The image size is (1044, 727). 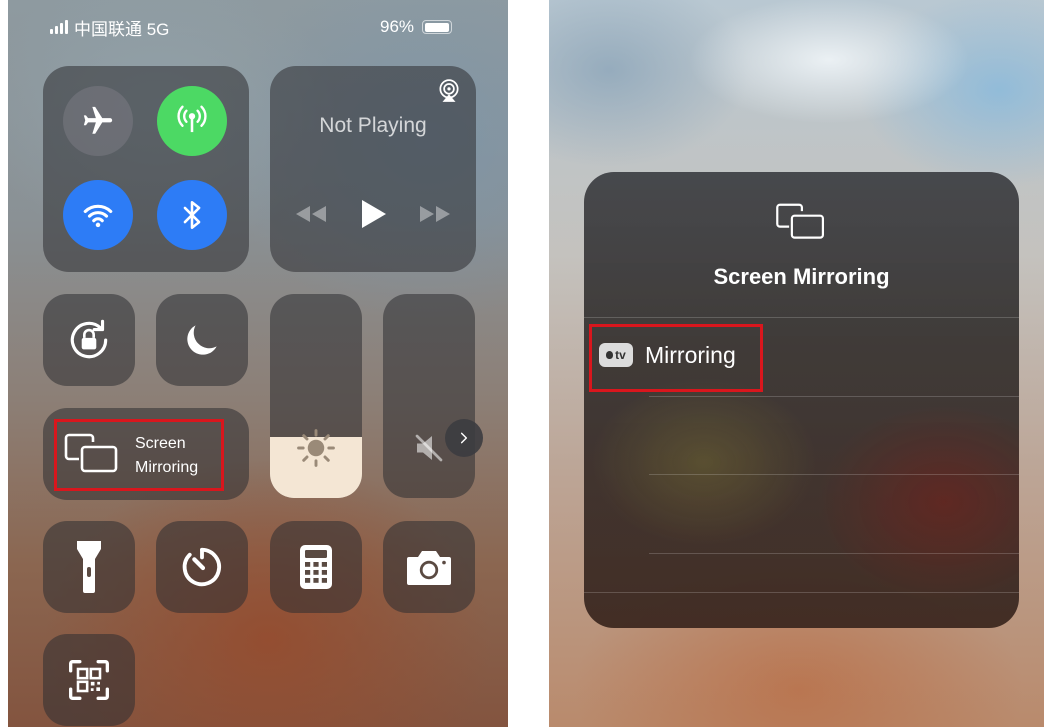 I want to click on cellular-data-toggle, so click(x=192, y=121).